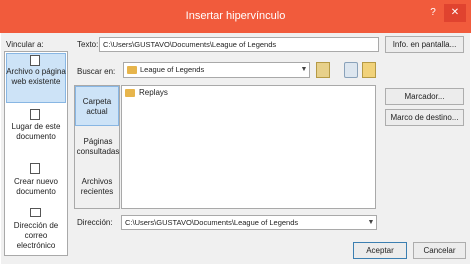 The image size is (471, 264). Describe the element at coordinates (95, 222) in the screenshot. I see `address-label: Dirección:` at that location.